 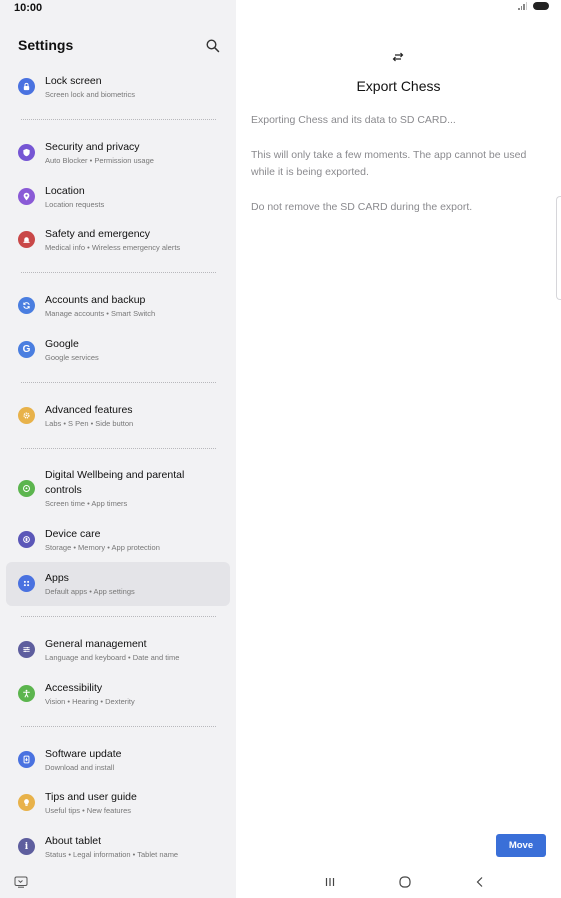 What do you see at coordinates (74, 688) in the screenshot?
I see `item-title: Accessibility` at bounding box center [74, 688].